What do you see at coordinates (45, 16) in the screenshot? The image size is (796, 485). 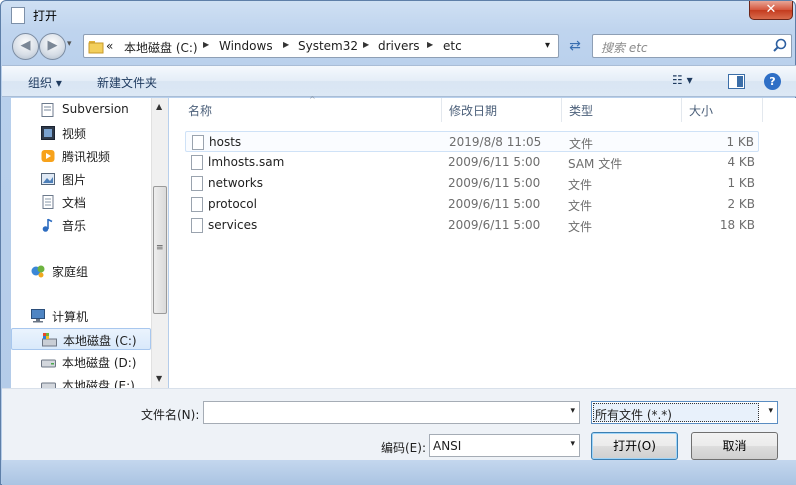 I see `dialog-title: 打开` at bounding box center [45, 16].